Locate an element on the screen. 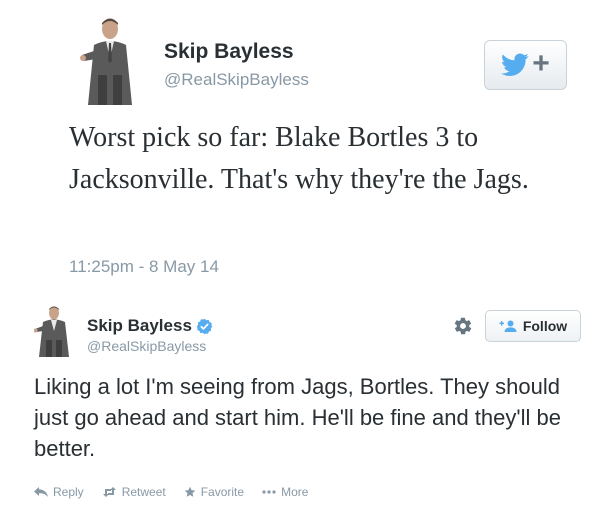  verified-badge-icon is located at coordinates (204, 326).